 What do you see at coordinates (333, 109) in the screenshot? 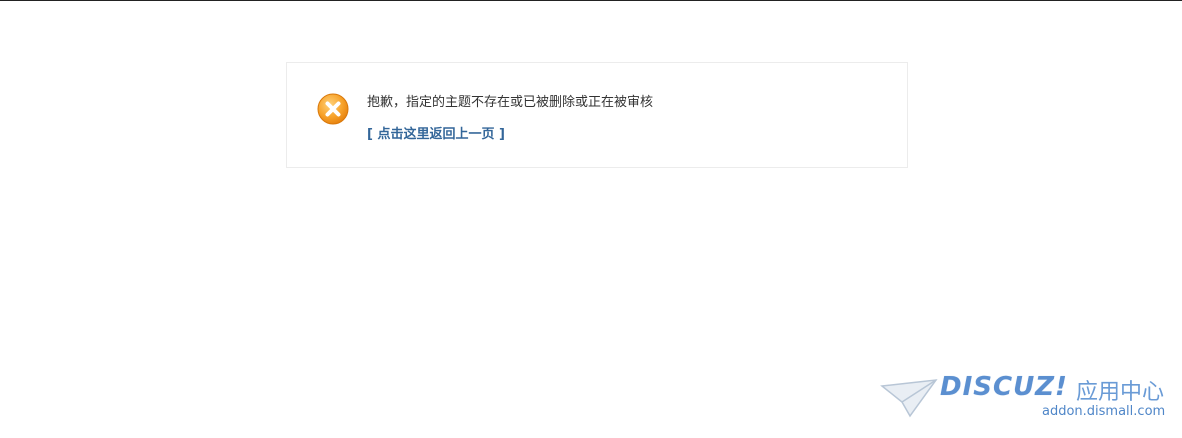
I see `error-x-icon` at bounding box center [333, 109].